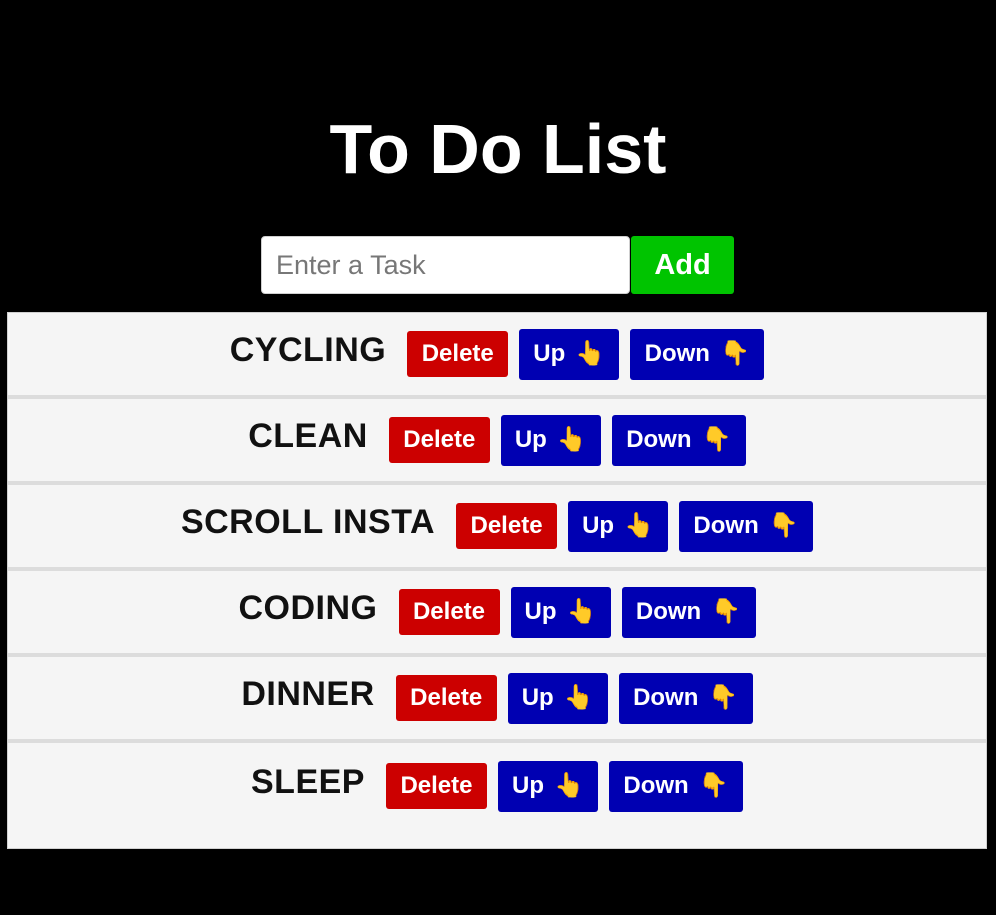 The width and height of the screenshot is (996, 915). I want to click on page-title: To Do List, so click(498, 149).